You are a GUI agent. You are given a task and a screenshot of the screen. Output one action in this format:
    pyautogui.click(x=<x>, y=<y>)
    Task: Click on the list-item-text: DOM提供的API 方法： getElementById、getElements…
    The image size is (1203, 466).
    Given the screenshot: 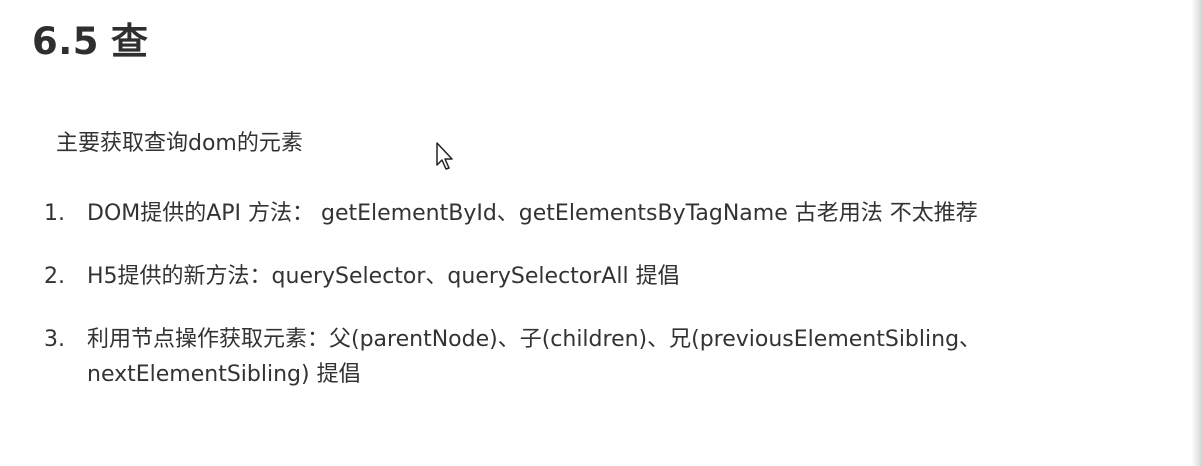 What is the action you would take?
    pyautogui.click(x=625, y=213)
    